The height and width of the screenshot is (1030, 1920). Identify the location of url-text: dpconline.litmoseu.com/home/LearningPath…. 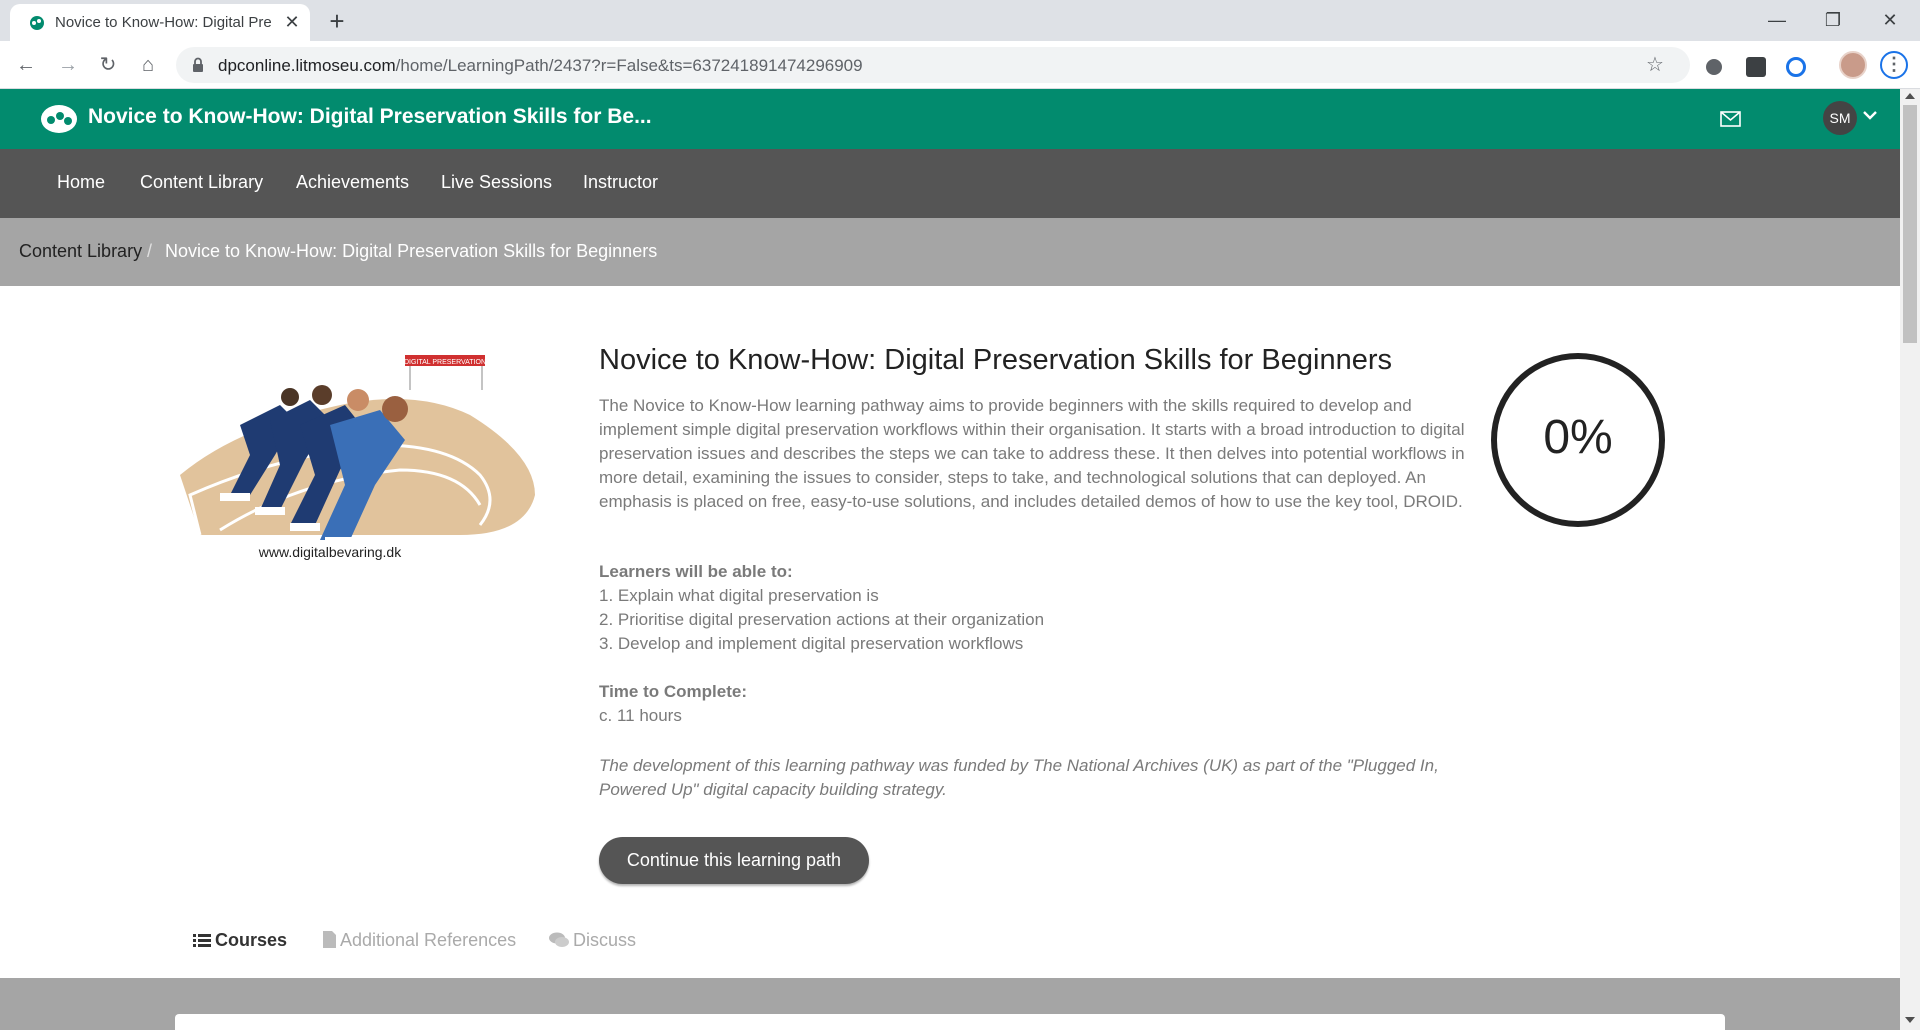
(540, 66).